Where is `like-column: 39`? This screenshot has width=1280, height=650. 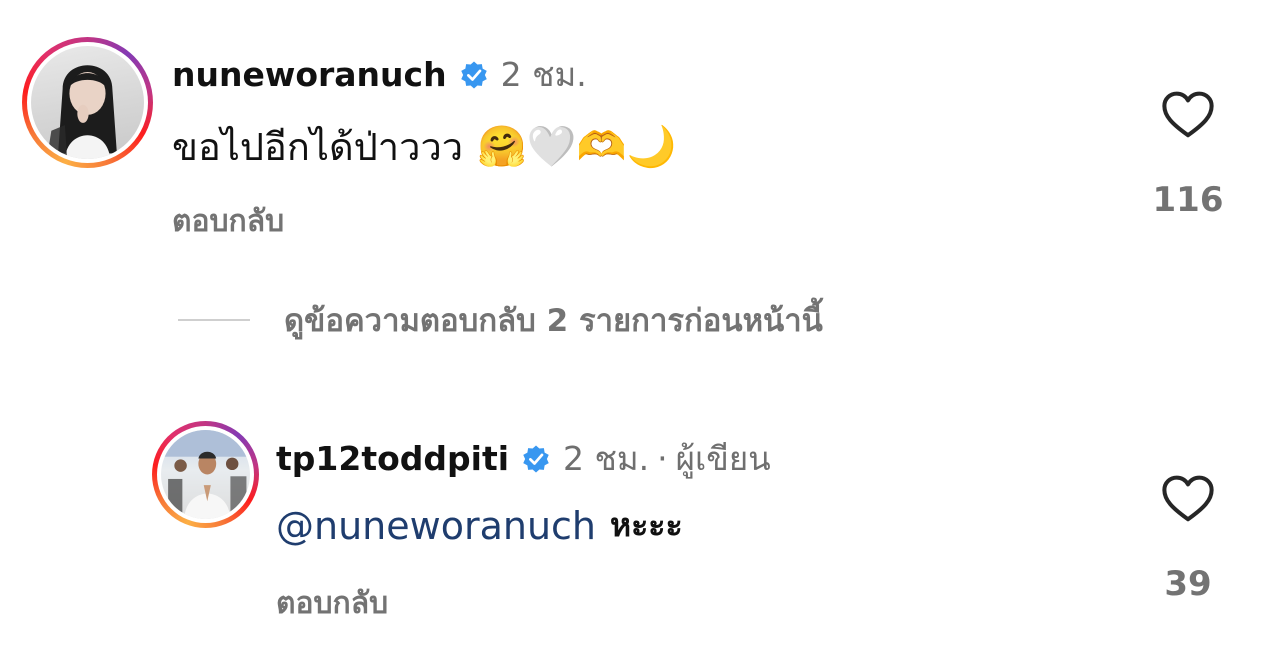
like-column: 39 is located at coordinates (1188, 539).